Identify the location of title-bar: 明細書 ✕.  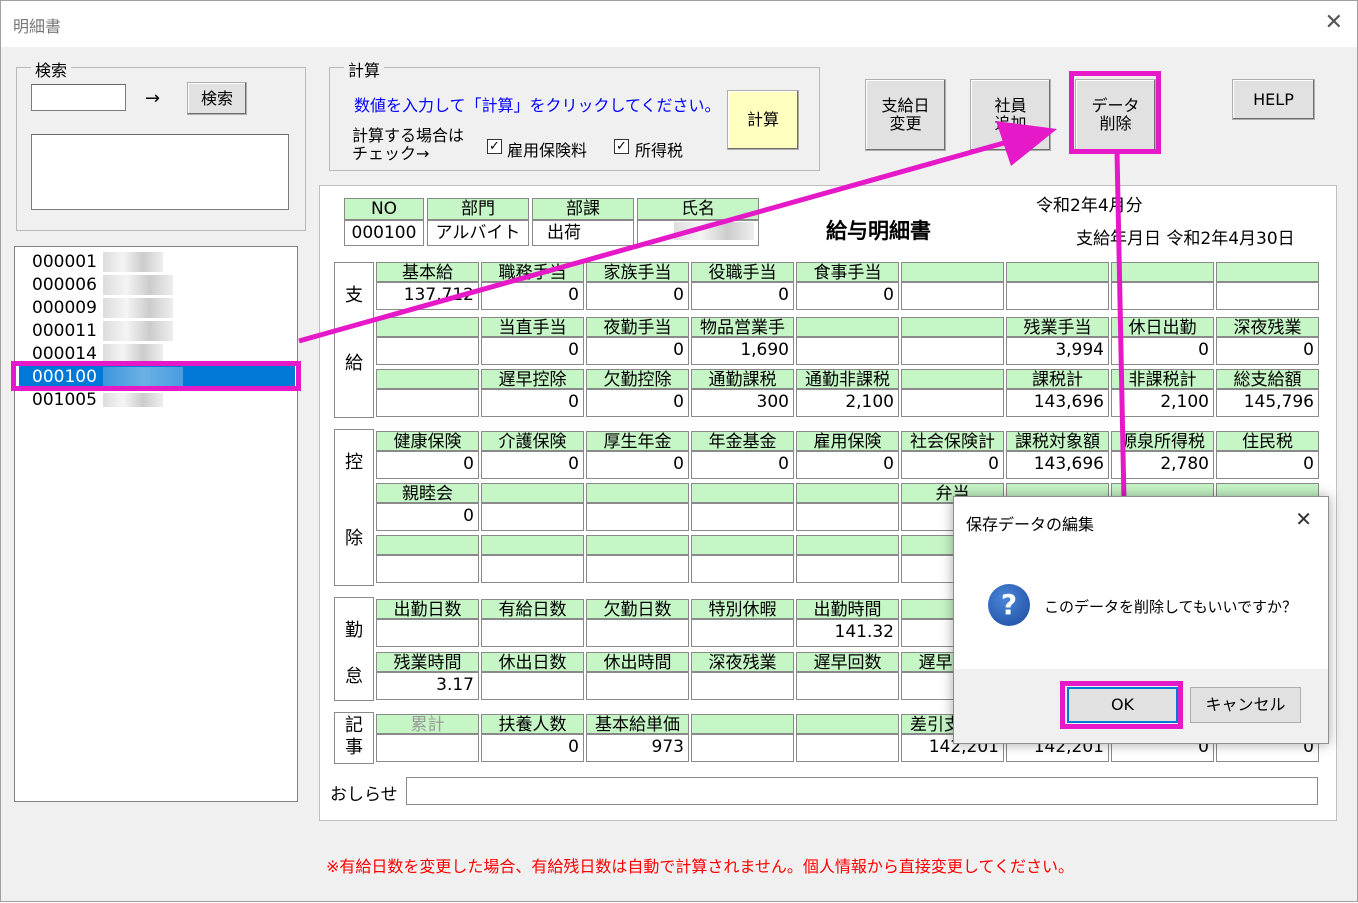
(679, 24).